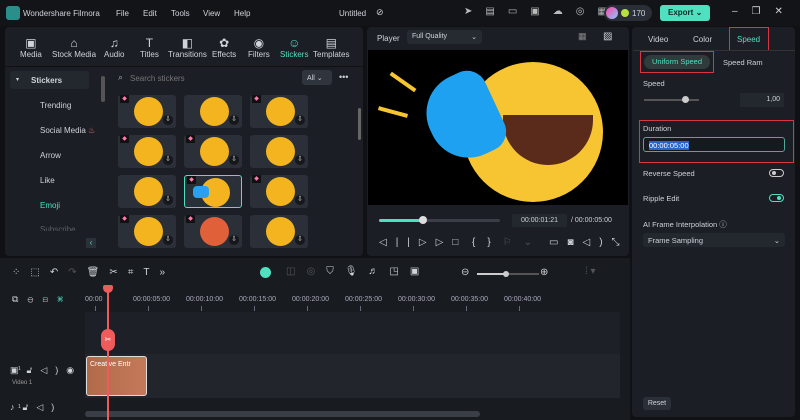 The width and height of the screenshot is (800, 420). Describe the element at coordinates (582, 36) in the screenshot. I see `grid-view-icon: ▦` at that location.